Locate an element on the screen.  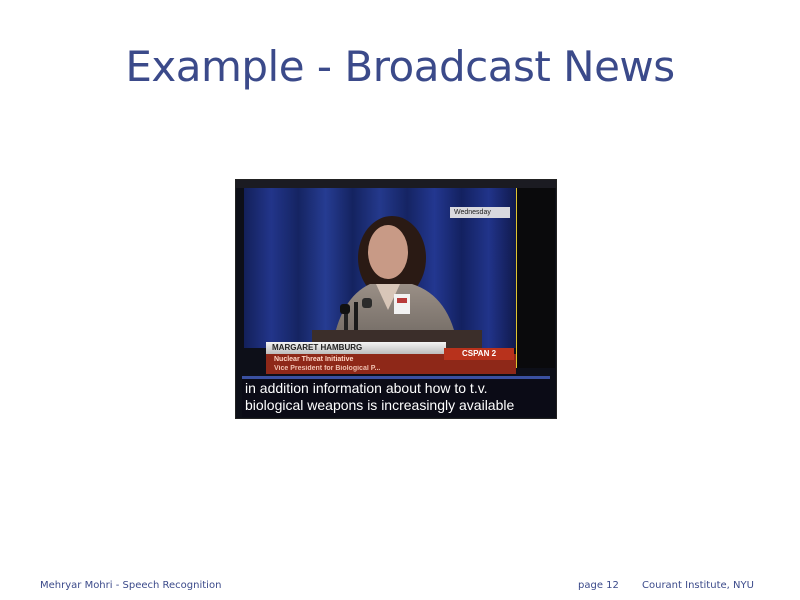
speaker-name-bar: MARGARET HAMBURG is located at coordinates (356, 348).